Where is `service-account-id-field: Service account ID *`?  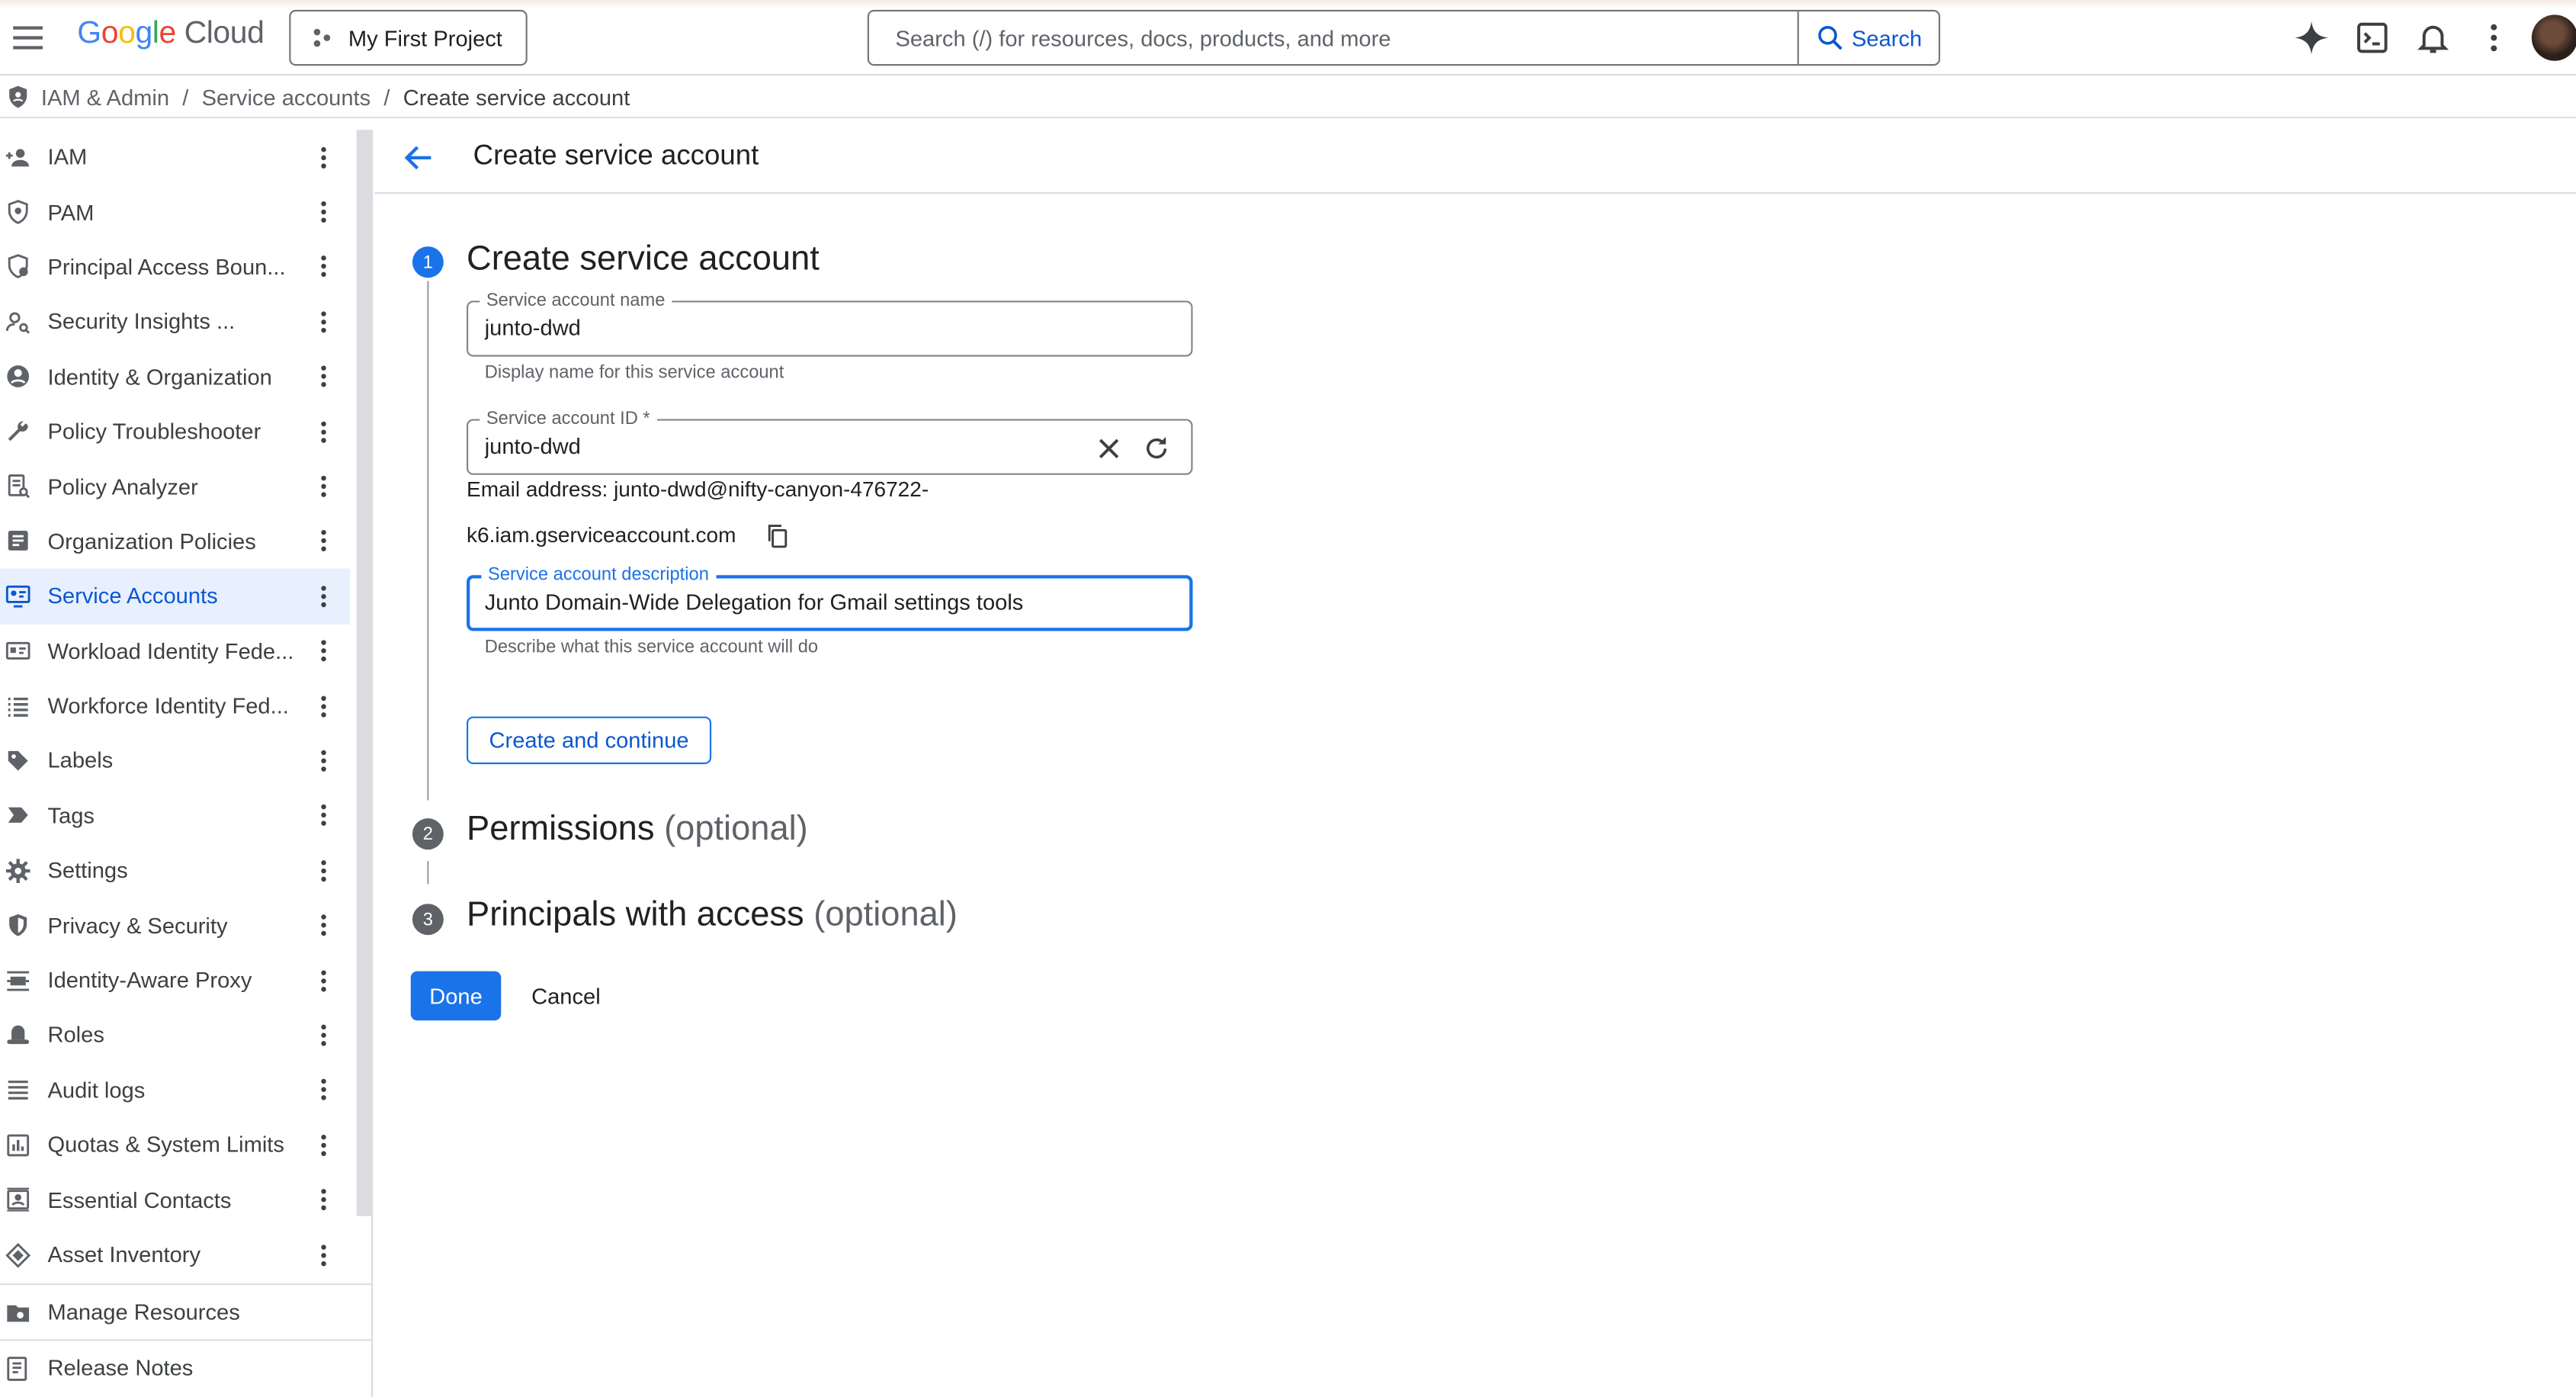
service-account-id-field: Service account ID * is located at coordinates (830, 441).